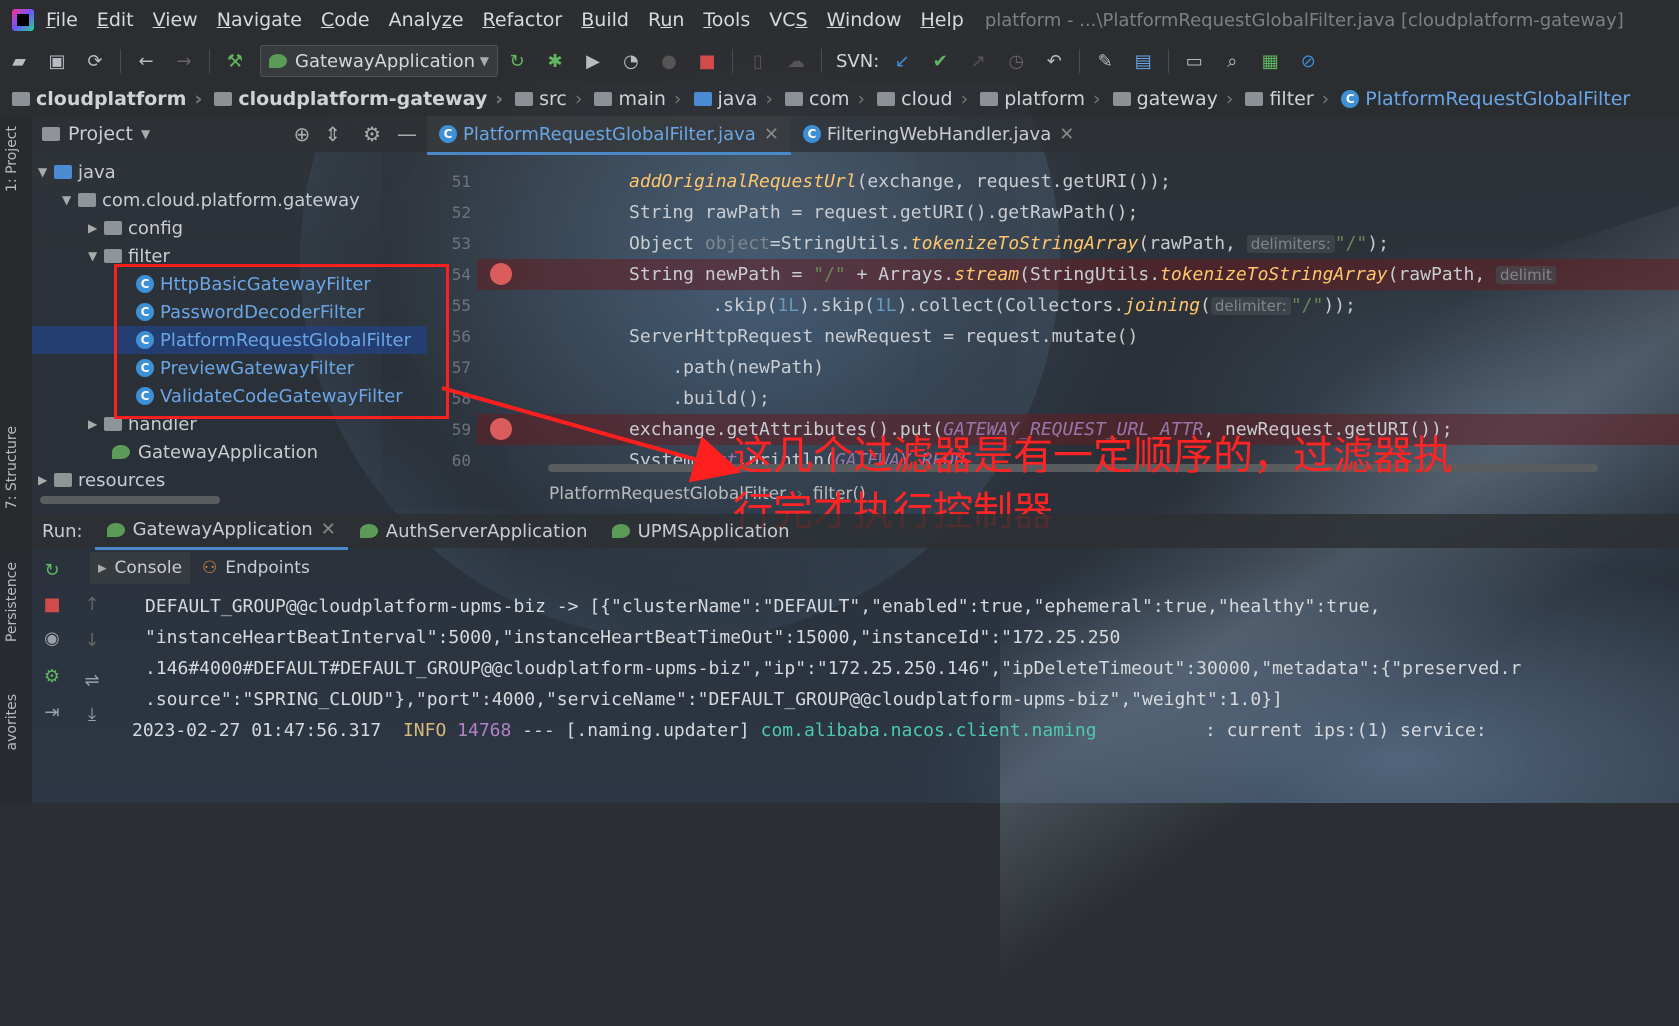 The width and height of the screenshot is (1679, 1026). What do you see at coordinates (62, 531) in the screenshot?
I see `run-label: Run:` at bounding box center [62, 531].